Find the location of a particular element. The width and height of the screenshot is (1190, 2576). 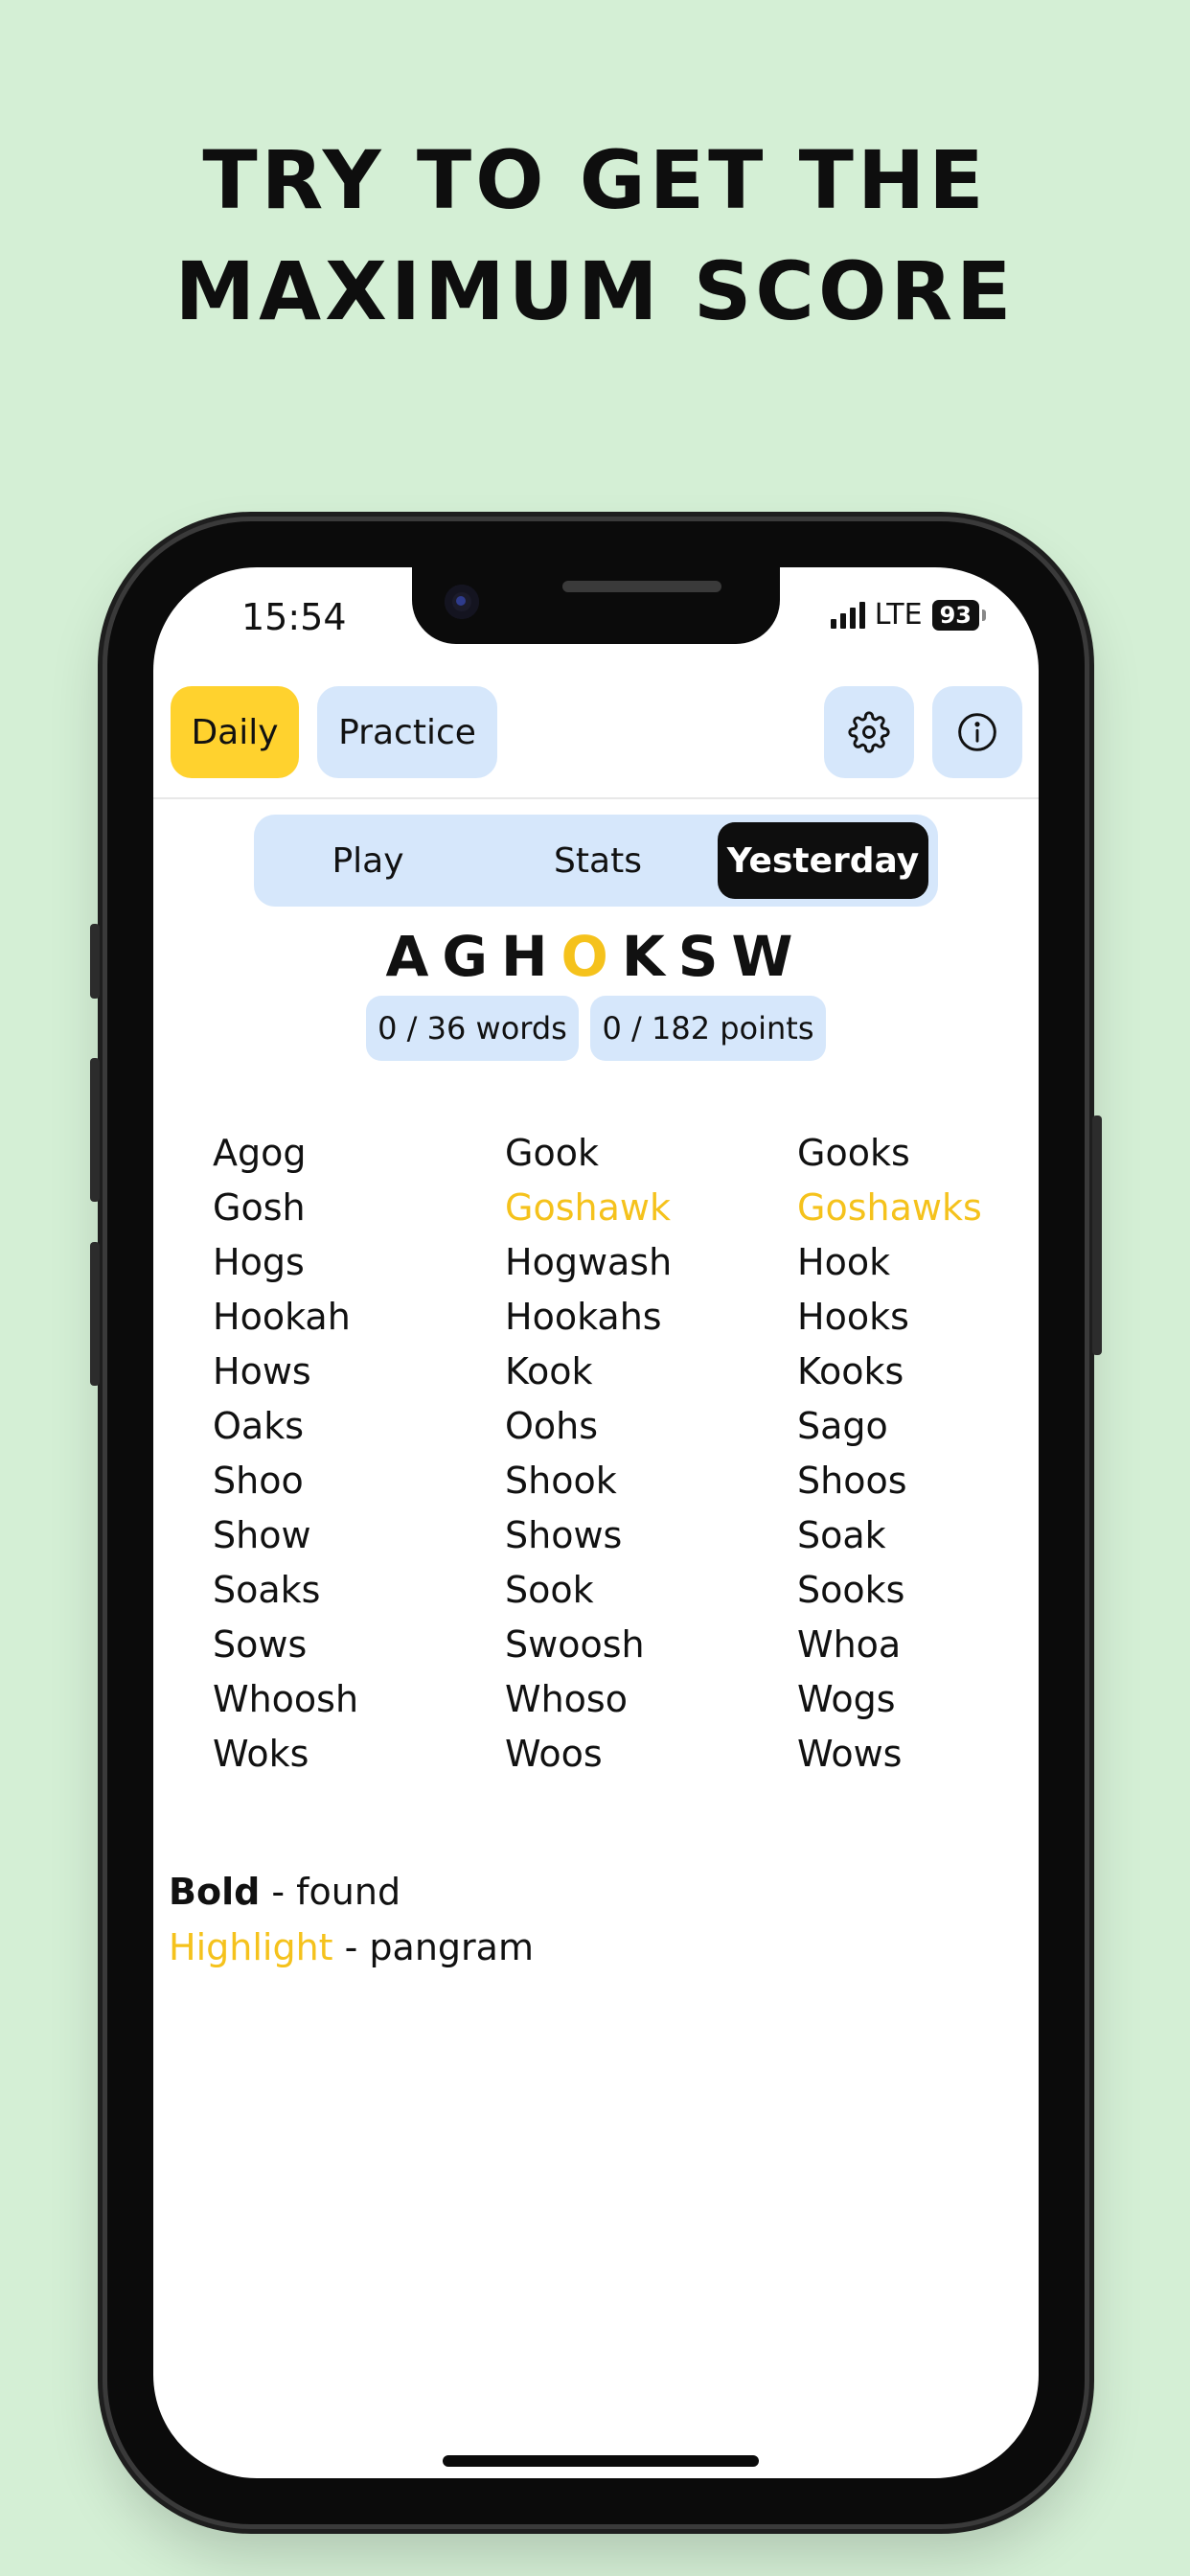

view-segmented-control: Play Stats Yesterday is located at coordinates (596, 861).